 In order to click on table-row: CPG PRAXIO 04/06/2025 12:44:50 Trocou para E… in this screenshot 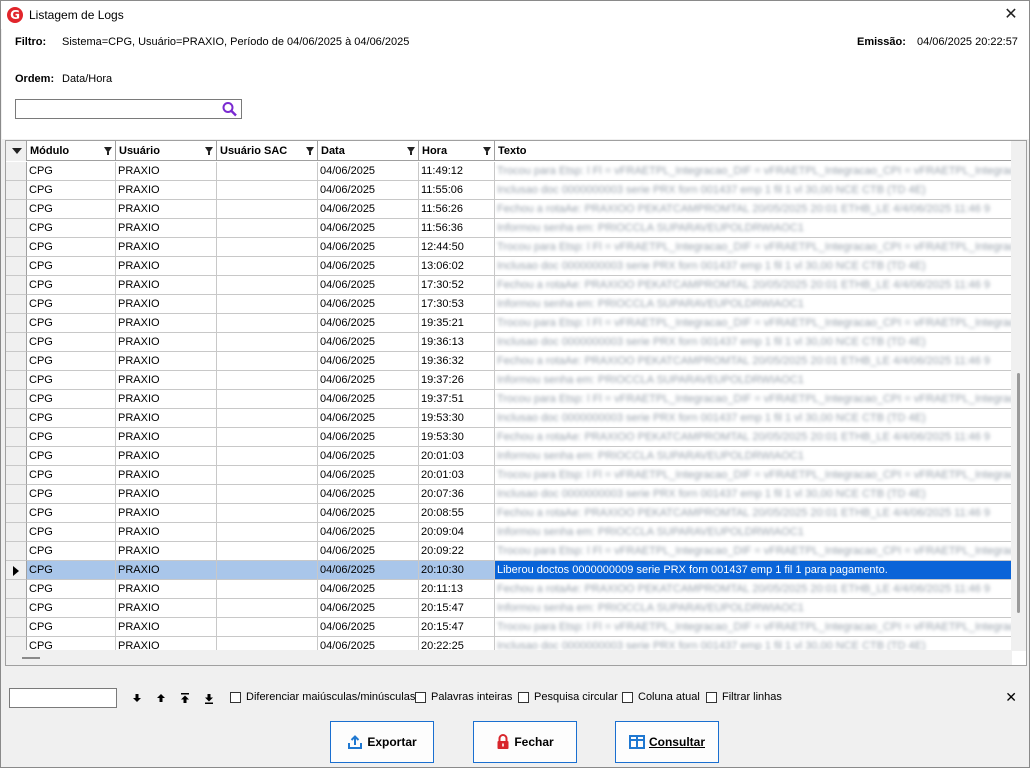, I will do `click(509, 247)`.